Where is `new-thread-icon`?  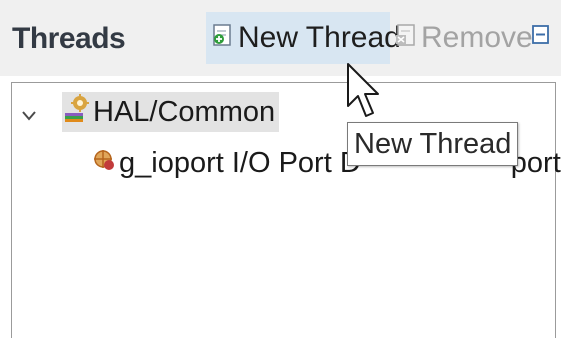 new-thread-icon is located at coordinates (223, 38).